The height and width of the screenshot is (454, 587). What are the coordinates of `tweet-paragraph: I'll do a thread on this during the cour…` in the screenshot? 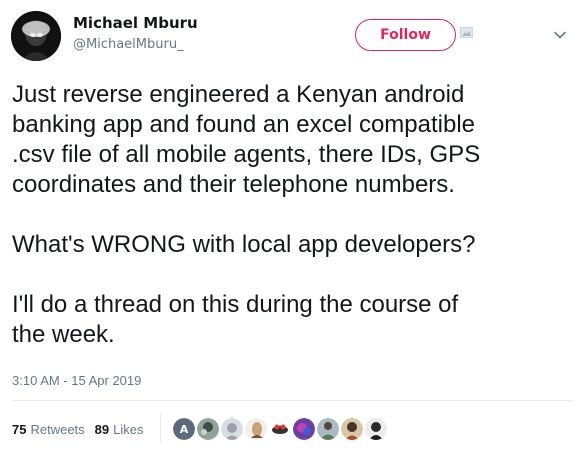 It's located at (294, 320).